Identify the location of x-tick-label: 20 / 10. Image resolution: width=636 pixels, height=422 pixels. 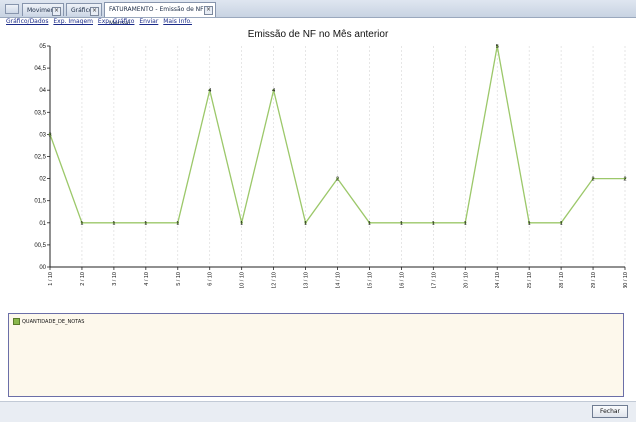
(466, 280).